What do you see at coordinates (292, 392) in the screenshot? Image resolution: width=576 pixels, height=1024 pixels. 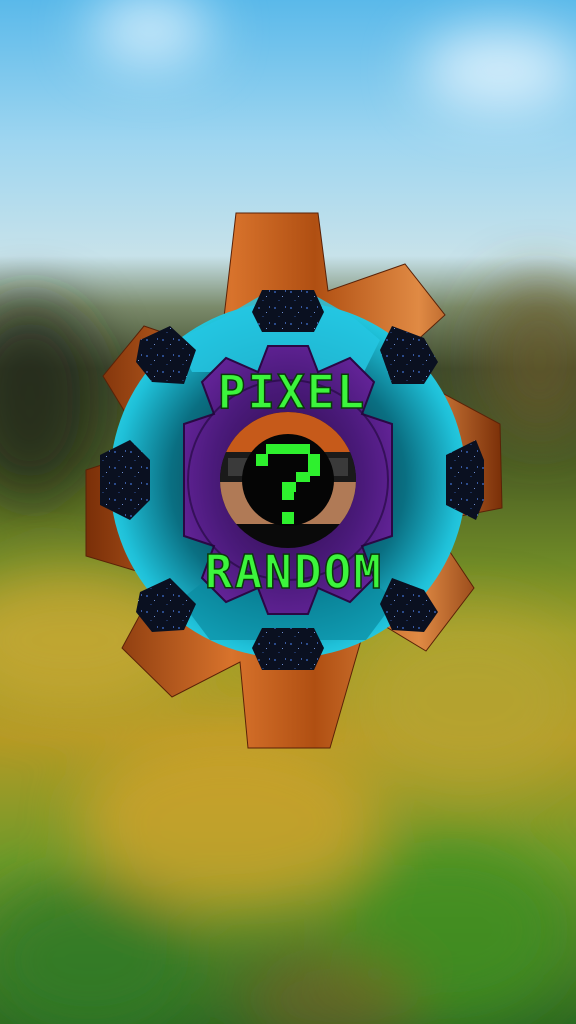 I see `logo-top-text: PIXEL` at bounding box center [292, 392].